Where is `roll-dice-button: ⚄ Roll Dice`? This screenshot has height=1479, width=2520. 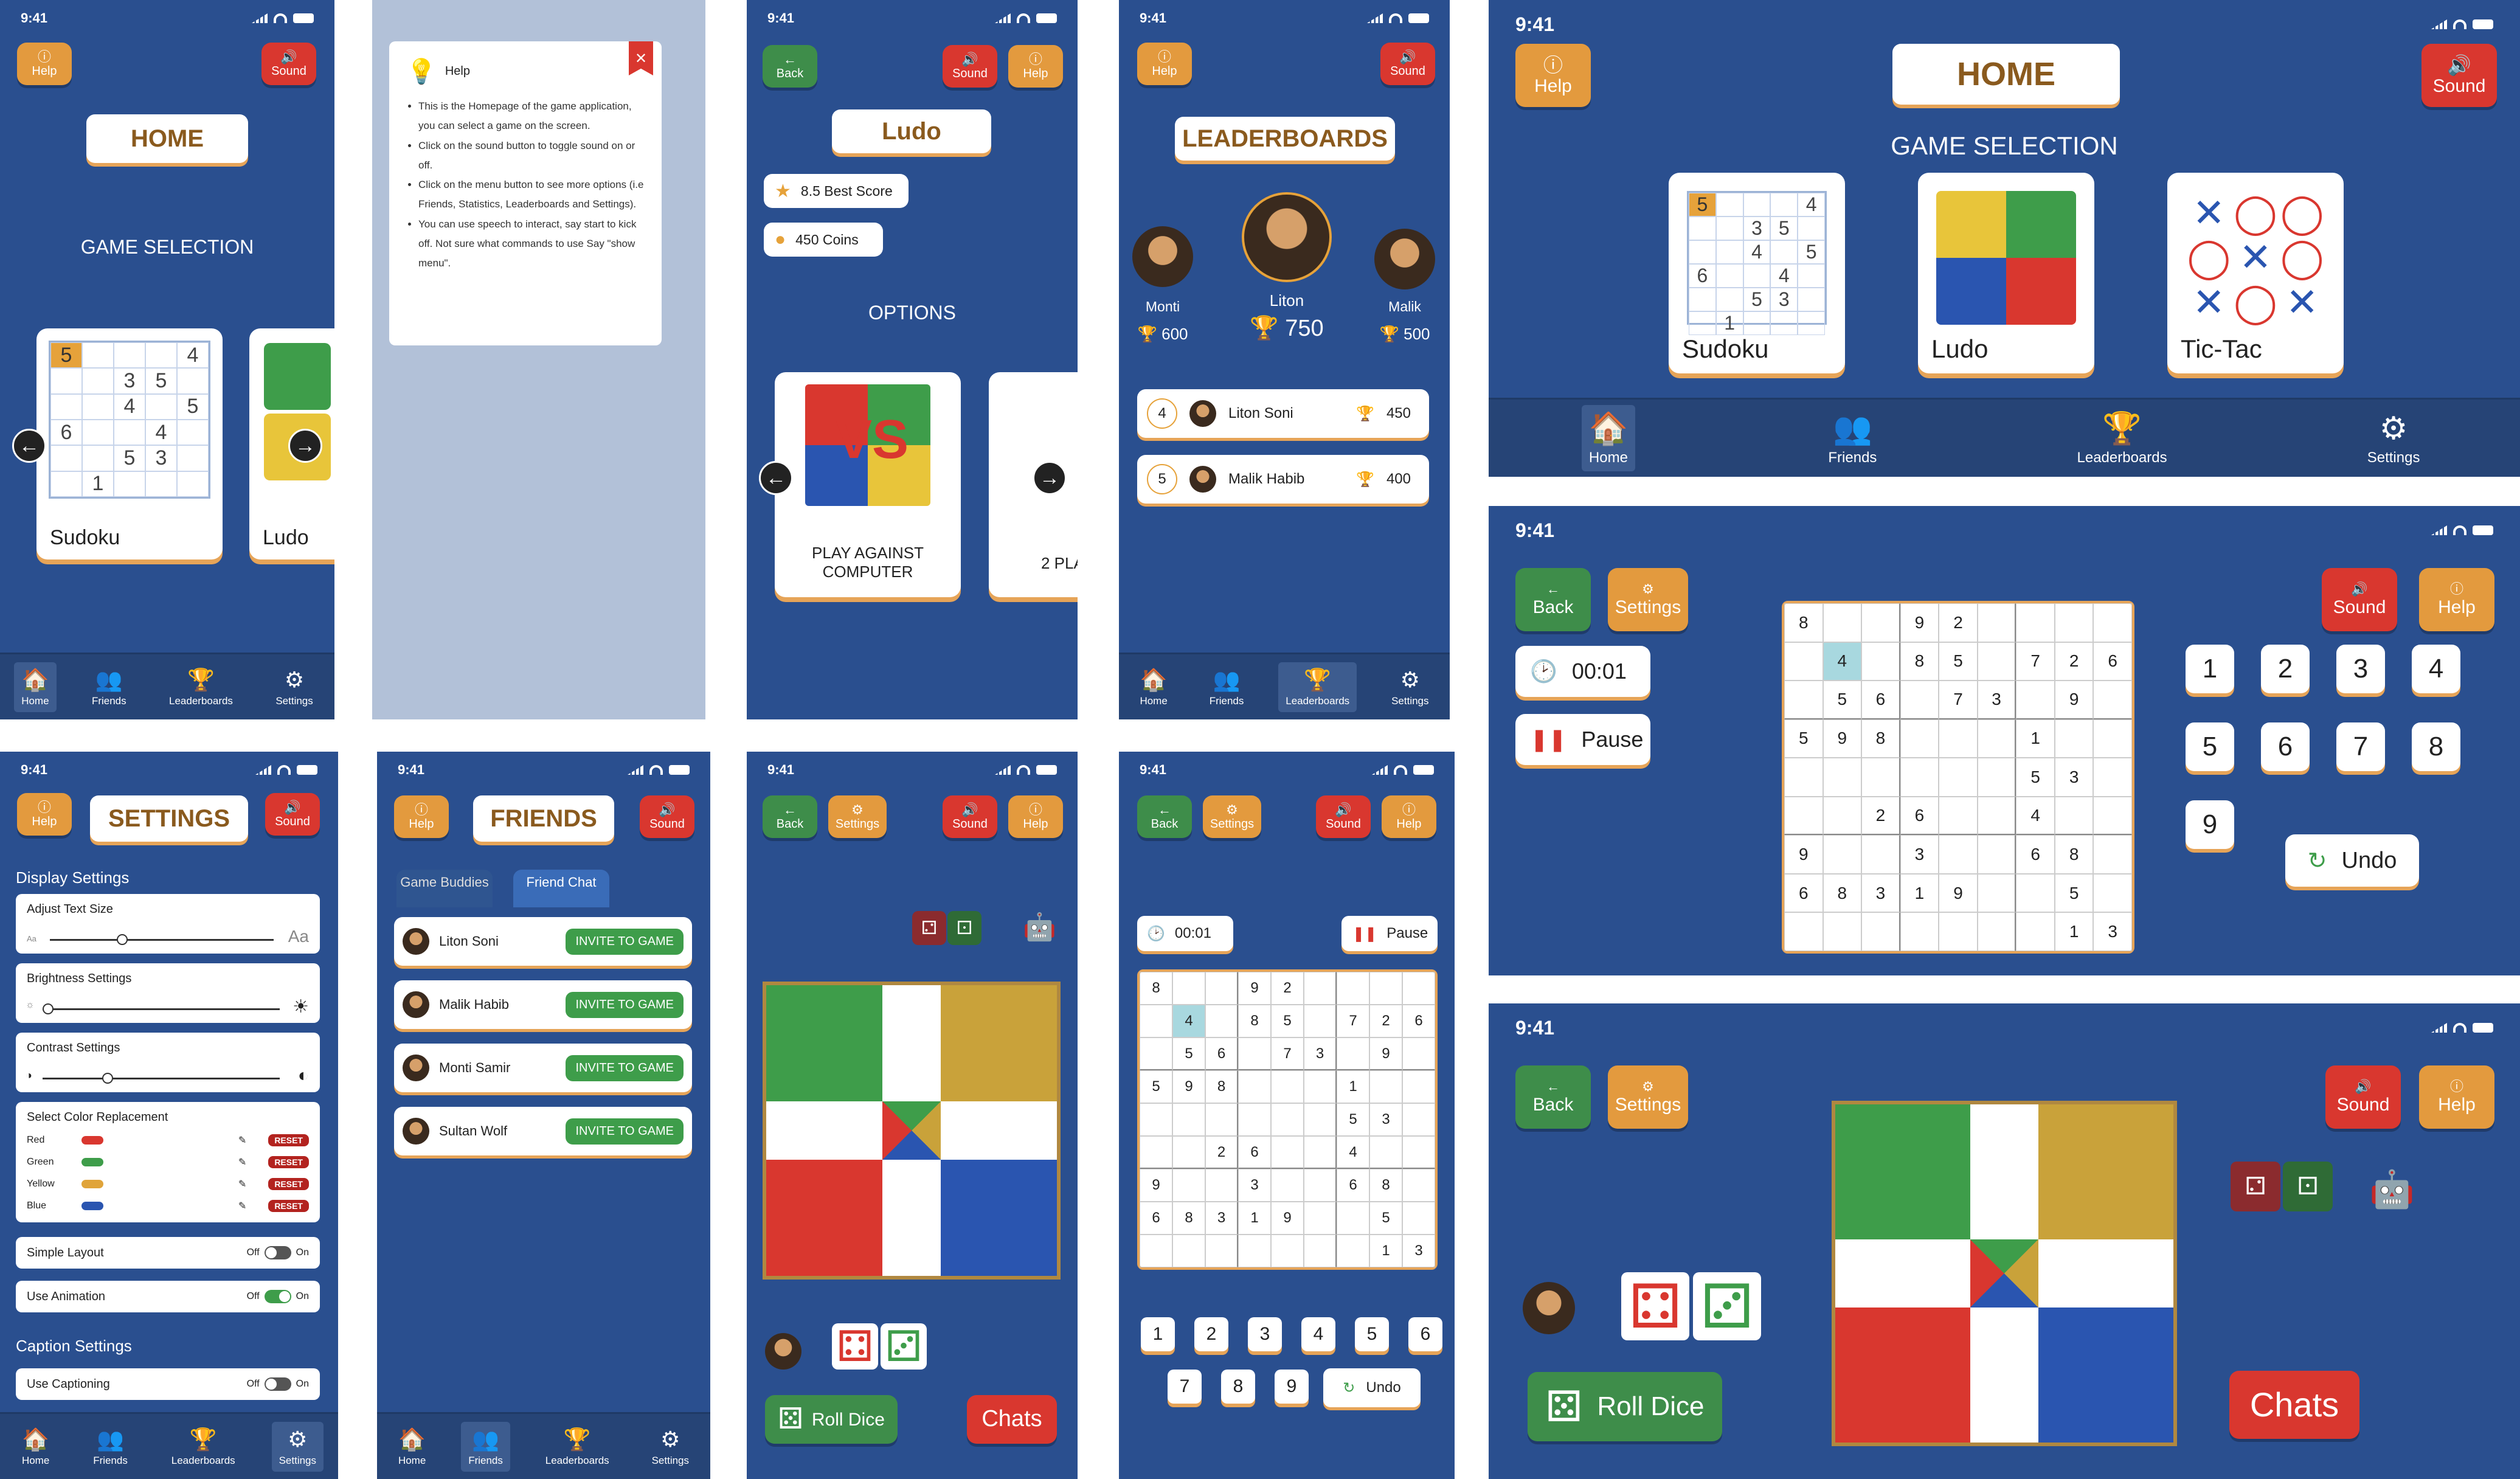 roll-dice-button: ⚄ Roll Dice is located at coordinates (1625, 1406).